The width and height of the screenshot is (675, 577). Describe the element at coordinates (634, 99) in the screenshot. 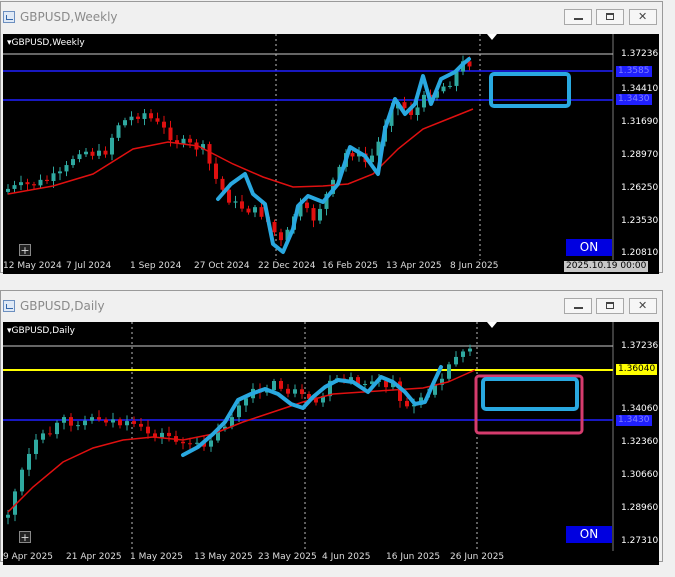

I see `hline-price-box: 1.3430` at that location.